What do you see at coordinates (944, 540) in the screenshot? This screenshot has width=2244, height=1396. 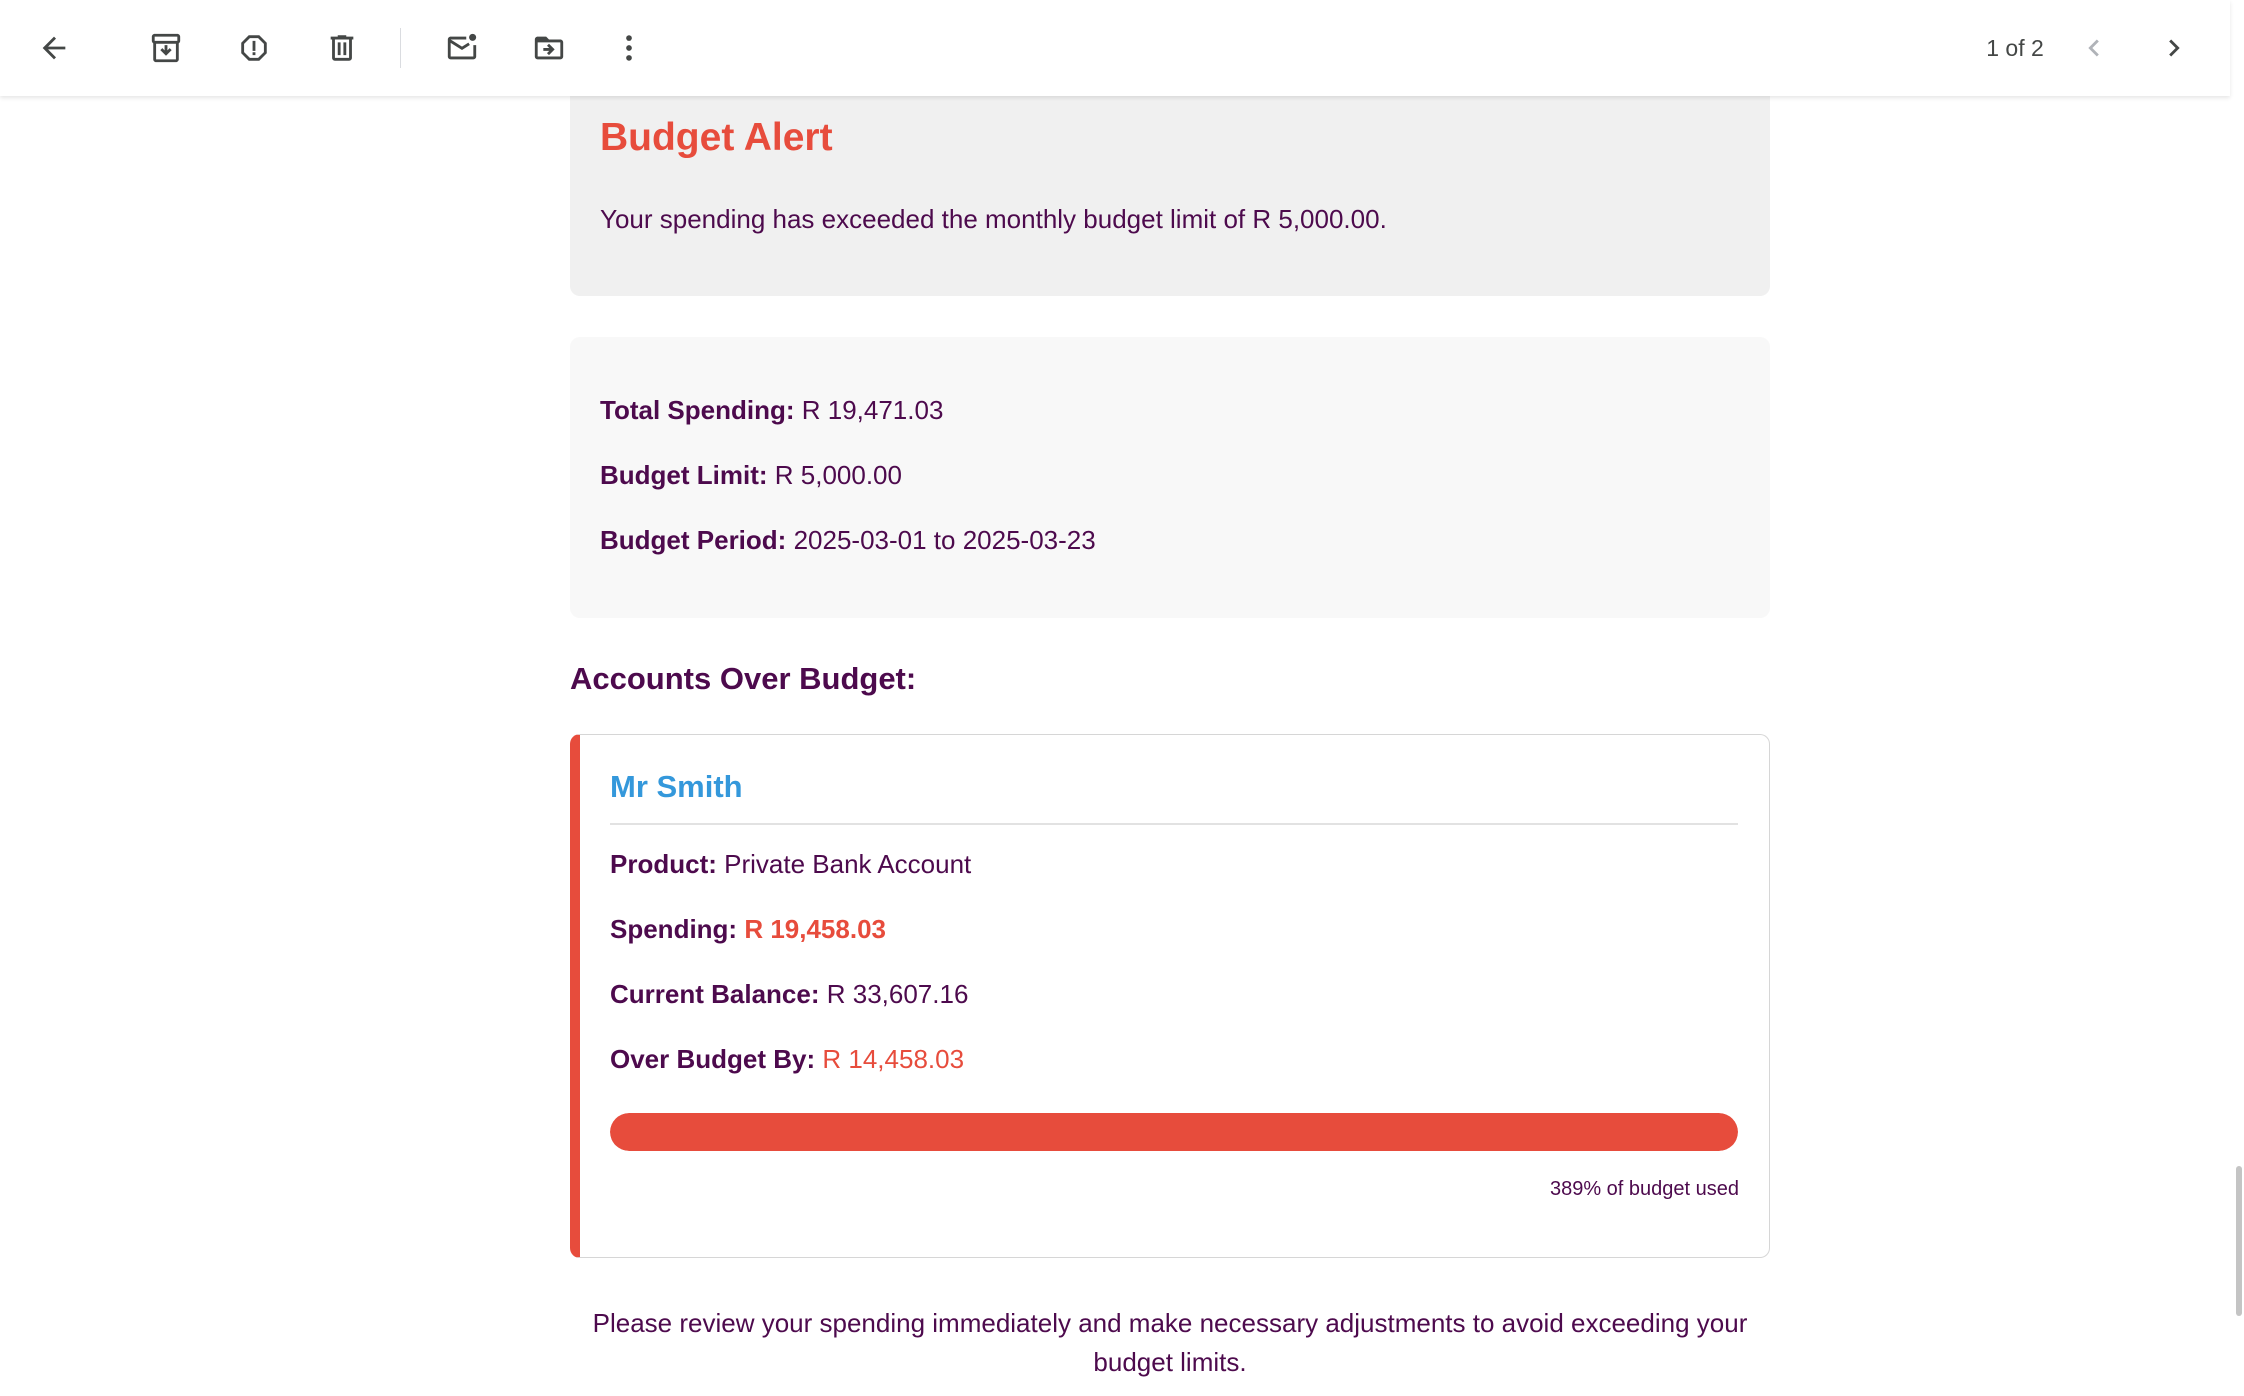 I see `budget-period-value: 2025-03-01 to 2025-03-23` at bounding box center [944, 540].